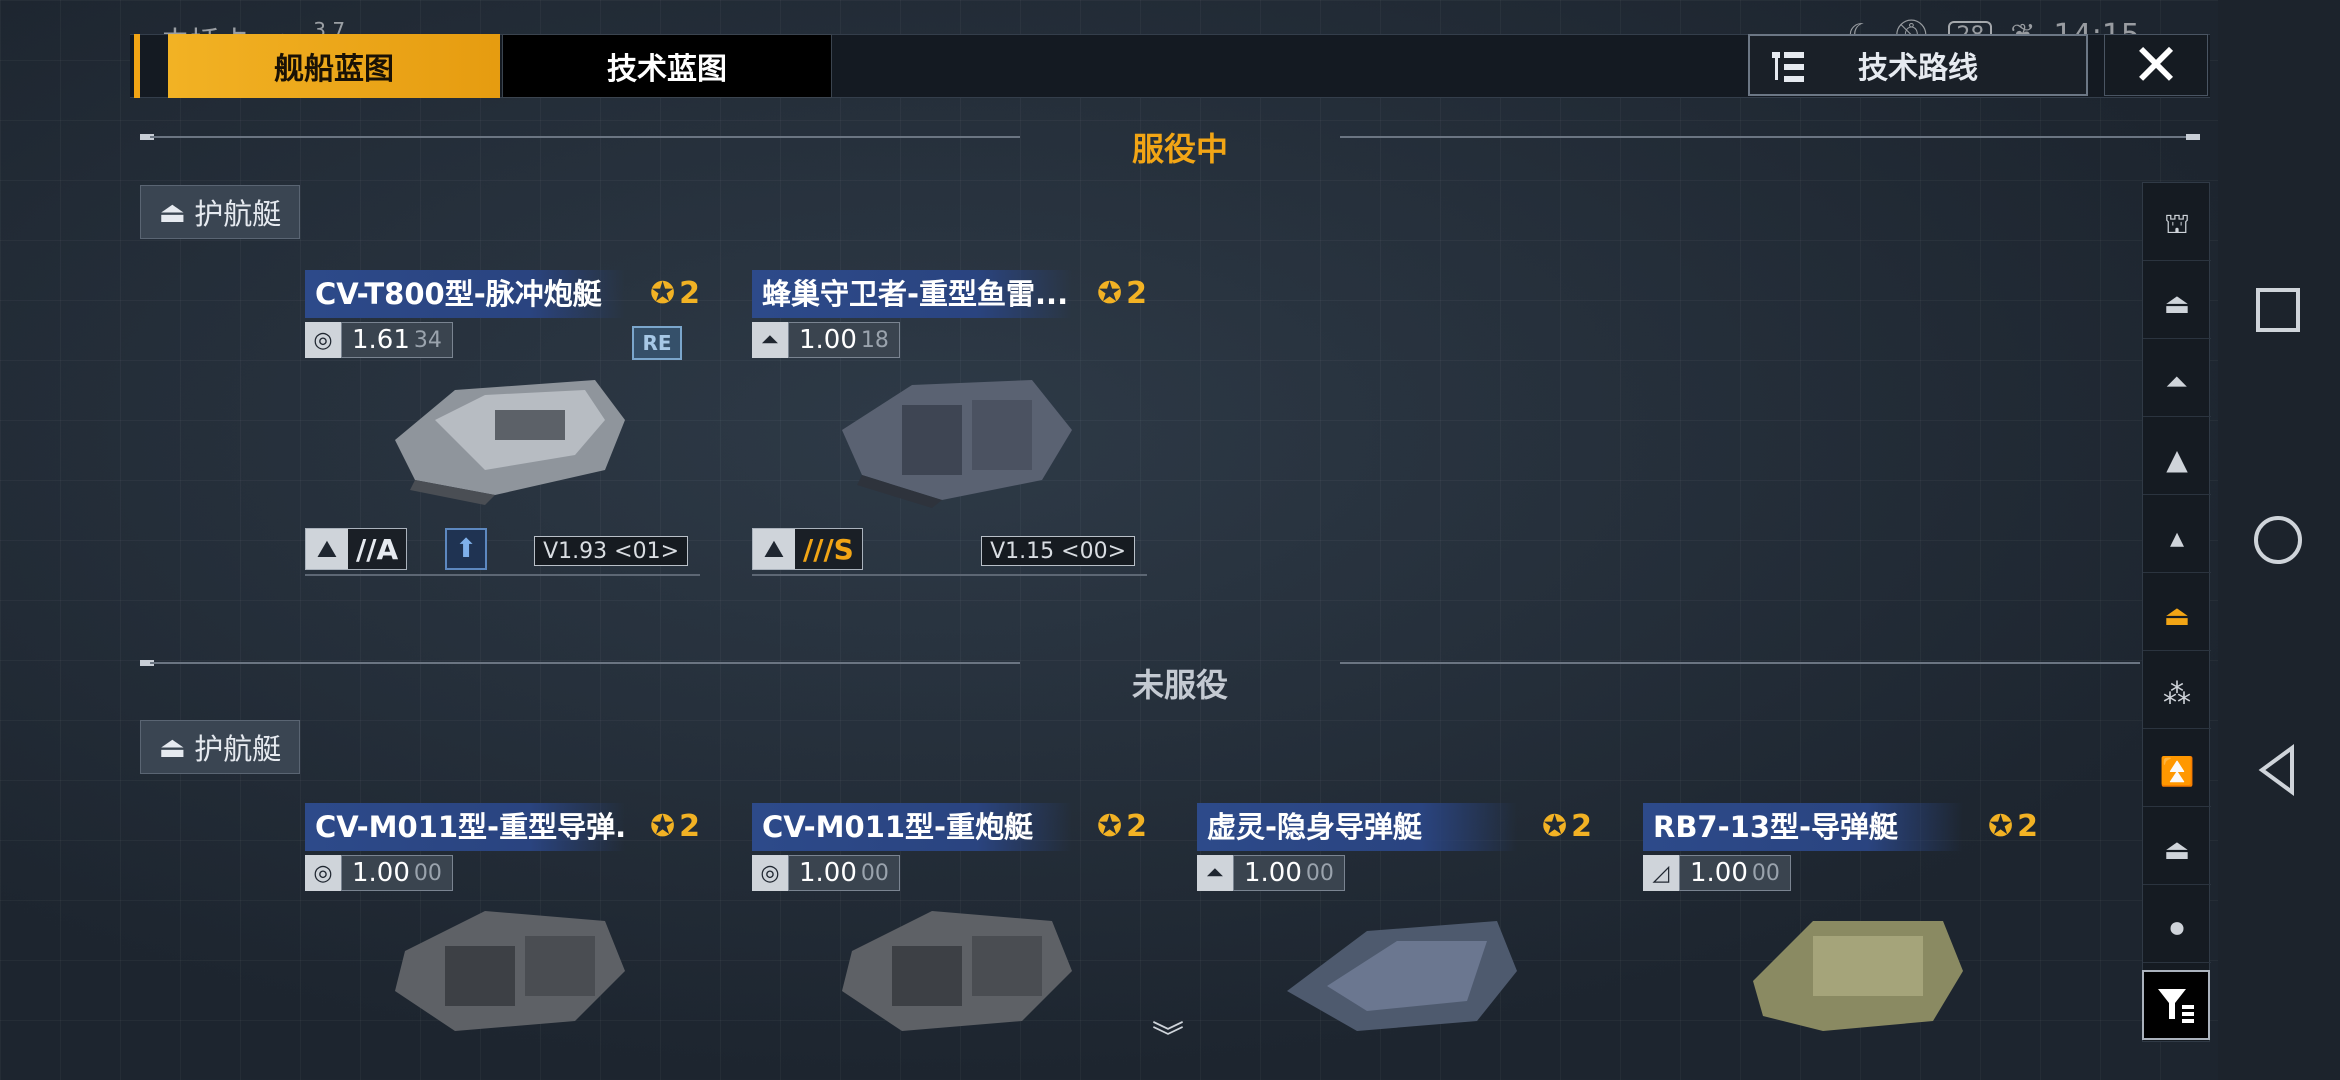  I want to click on recent-apps-icon, so click(2278, 310).